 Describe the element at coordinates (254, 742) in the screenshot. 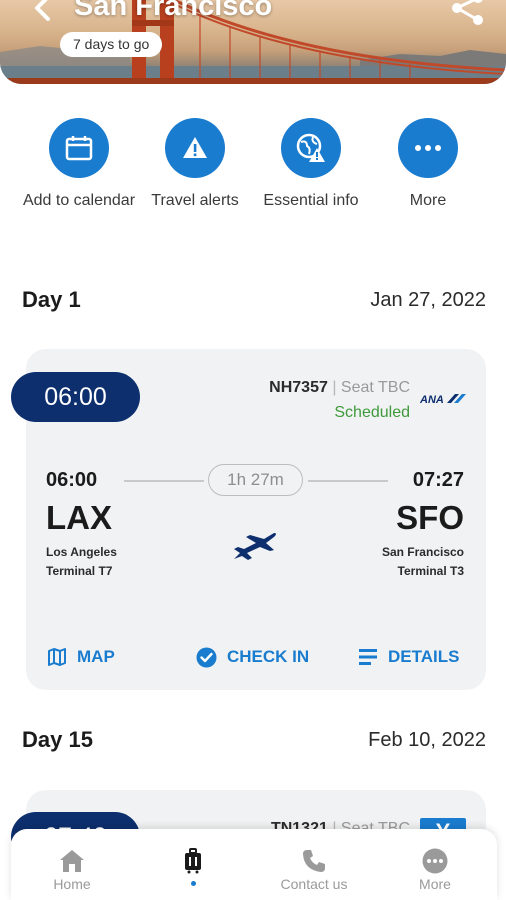

I see `day-header: Day 15 Feb 10, 2022` at that location.